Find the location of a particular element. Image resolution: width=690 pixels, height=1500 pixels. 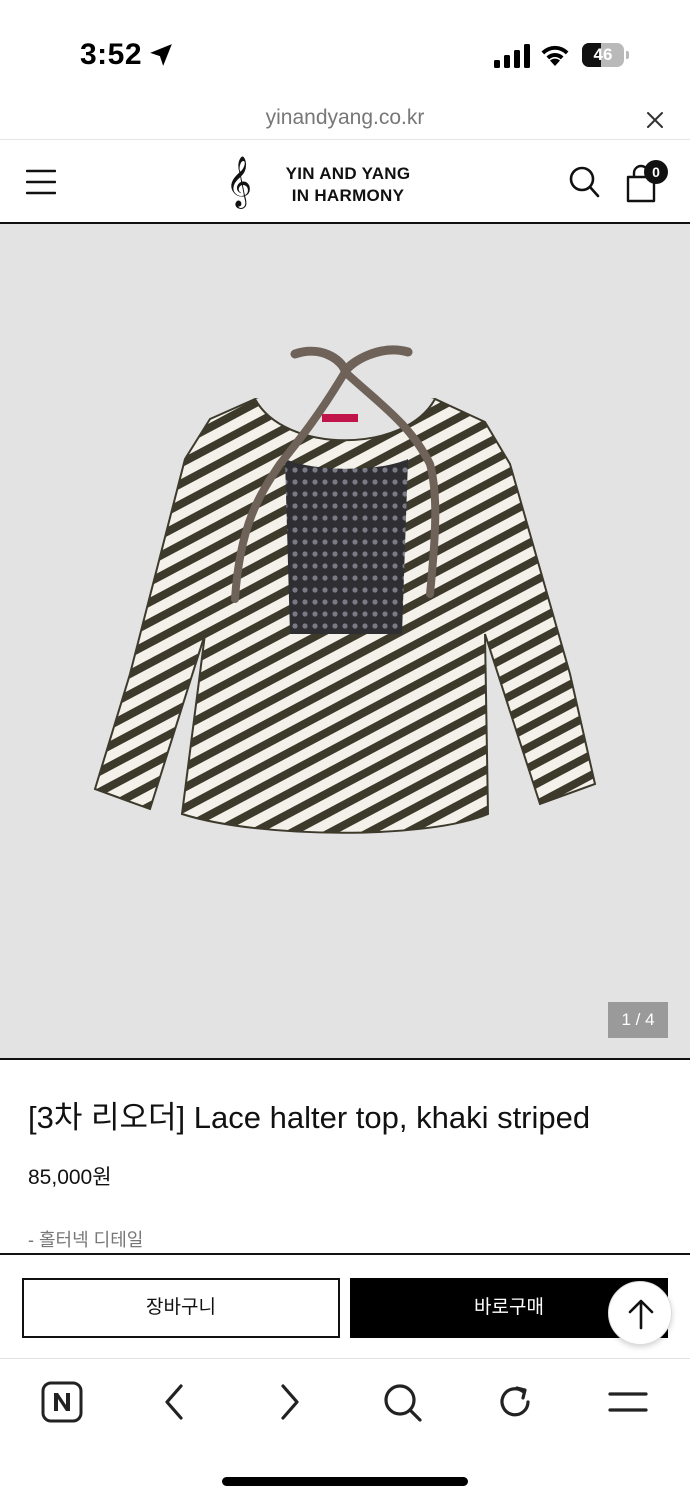

site-header: 𝄞 YIN AND YANG IN HARMONY 0 is located at coordinates (345, 182).